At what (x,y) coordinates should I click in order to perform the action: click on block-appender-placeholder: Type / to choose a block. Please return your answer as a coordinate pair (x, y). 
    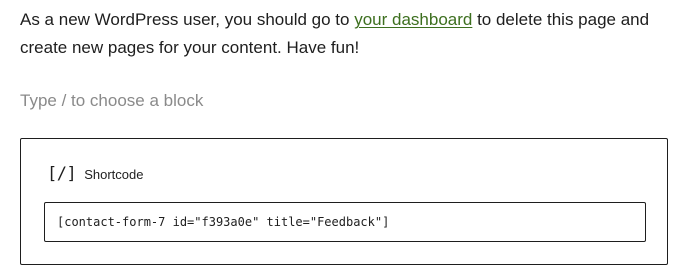
    Looking at the image, I should click on (111, 101).